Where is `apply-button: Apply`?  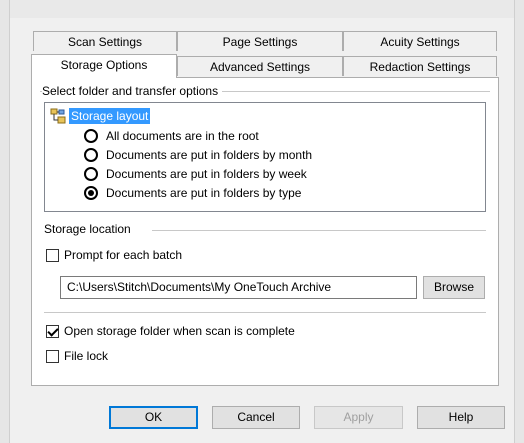
apply-button: Apply is located at coordinates (358, 417).